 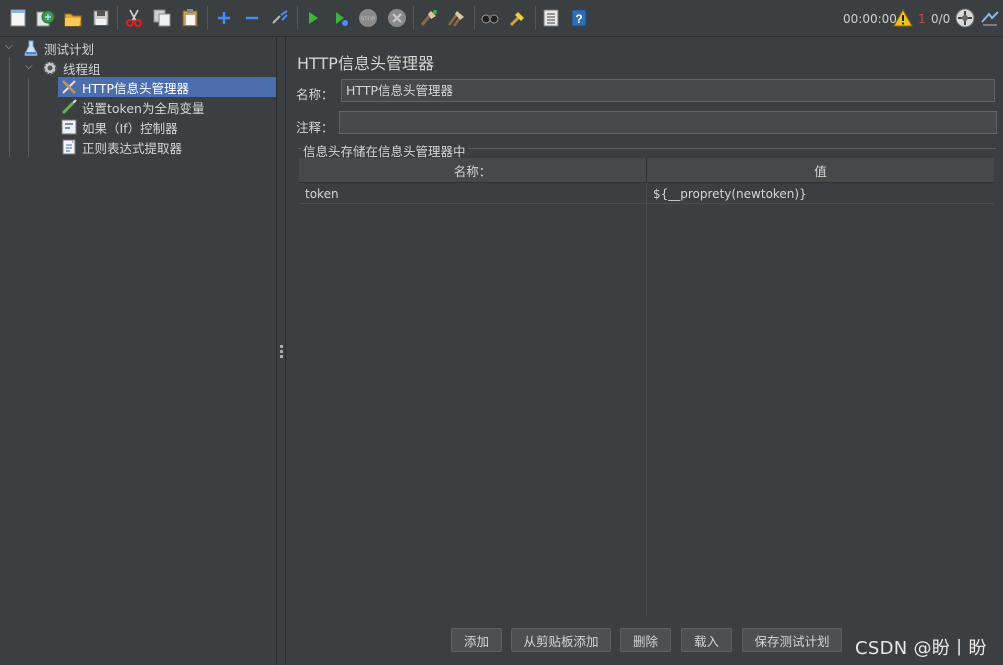 What do you see at coordinates (69, 87) in the screenshot?
I see `header-manager-tools-icon` at bounding box center [69, 87].